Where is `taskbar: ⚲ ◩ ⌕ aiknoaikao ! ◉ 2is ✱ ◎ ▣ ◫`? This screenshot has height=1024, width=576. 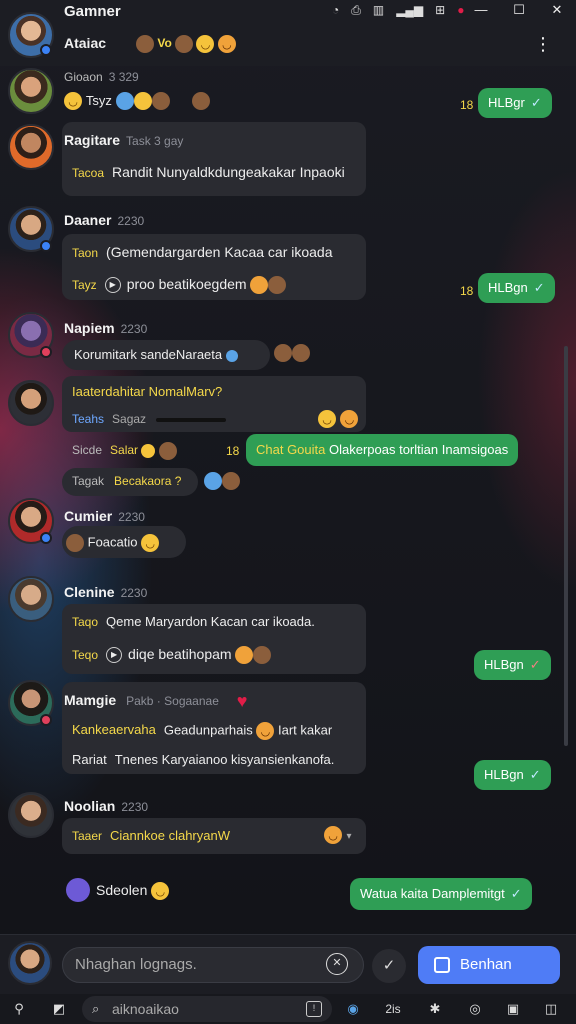
taskbar: ⚲ ◩ ⌕ aiknoaikao ! ◉ 2is ✱ ◎ ▣ ◫ is located at coordinates (288, 1009).